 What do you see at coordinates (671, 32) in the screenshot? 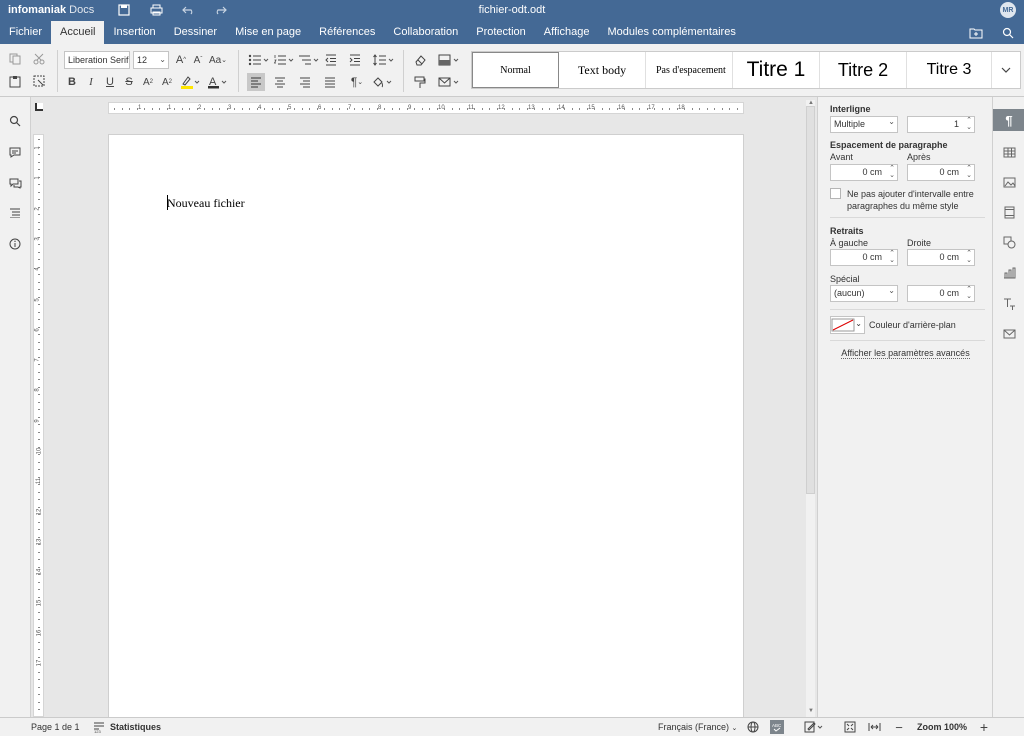
I see `tab-modules: Modules complémentaires` at bounding box center [671, 32].